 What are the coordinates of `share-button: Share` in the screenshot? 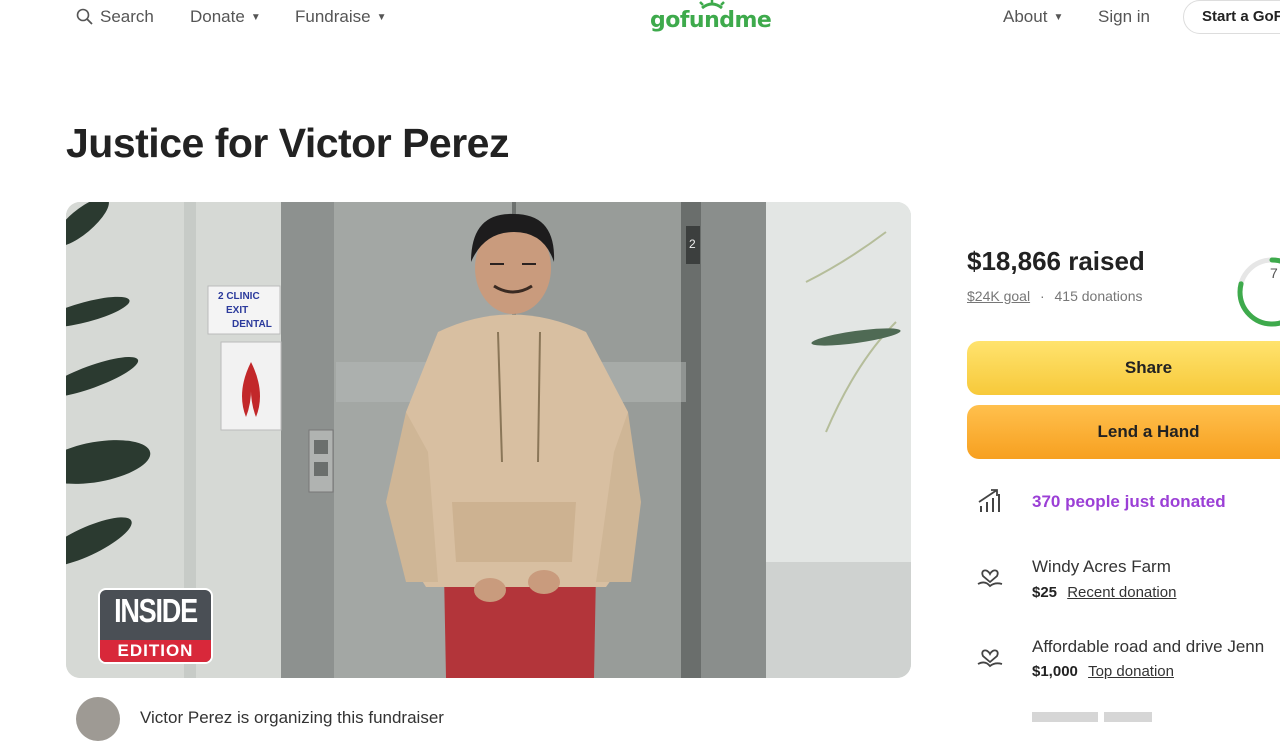 It's located at (1123, 368).